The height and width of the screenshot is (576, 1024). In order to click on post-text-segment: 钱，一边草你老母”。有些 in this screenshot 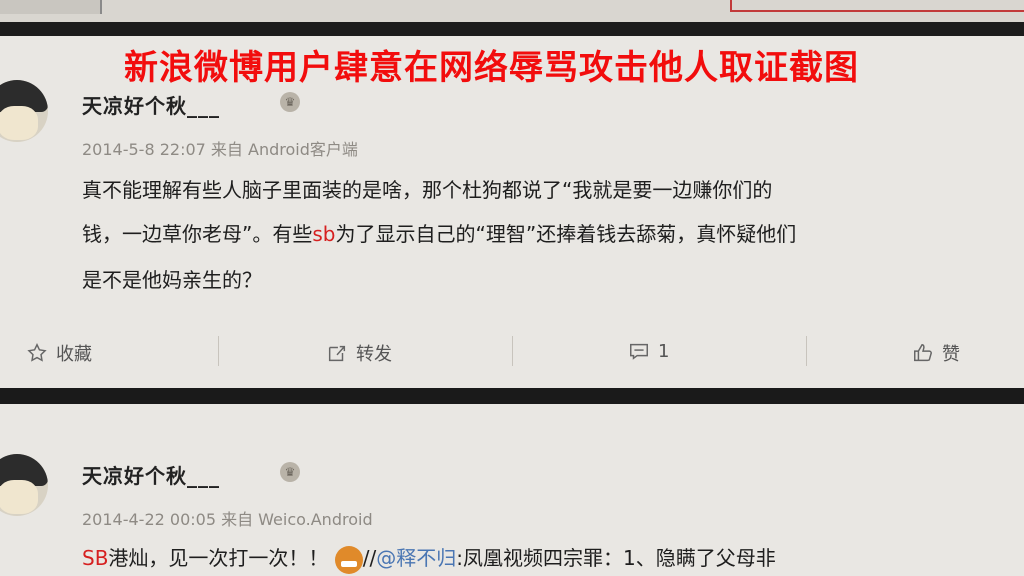, I will do `click(197, 234)`.